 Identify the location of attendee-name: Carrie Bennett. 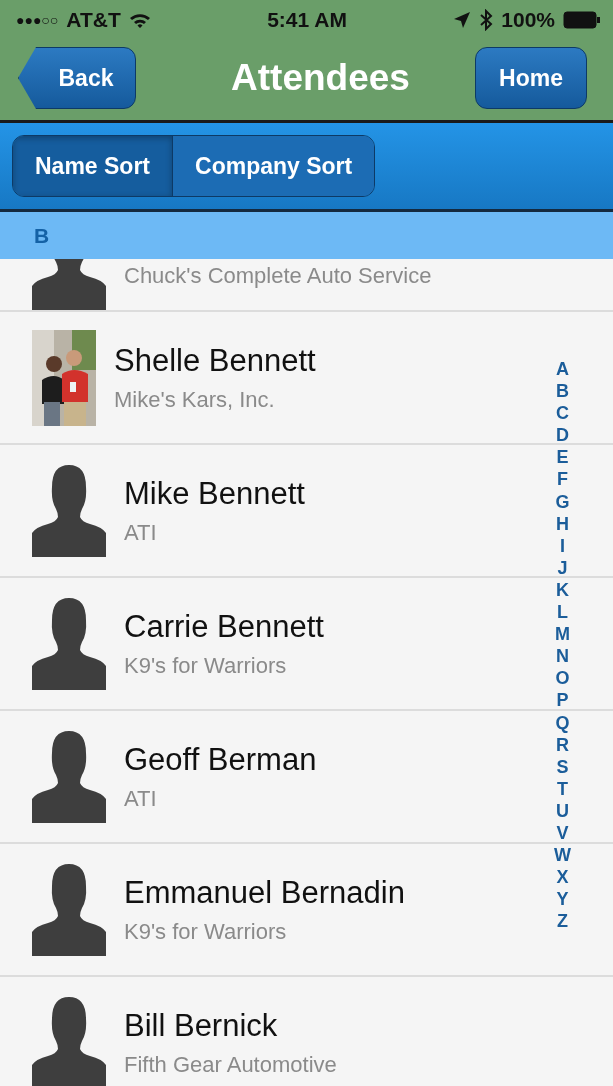
(224, 626).